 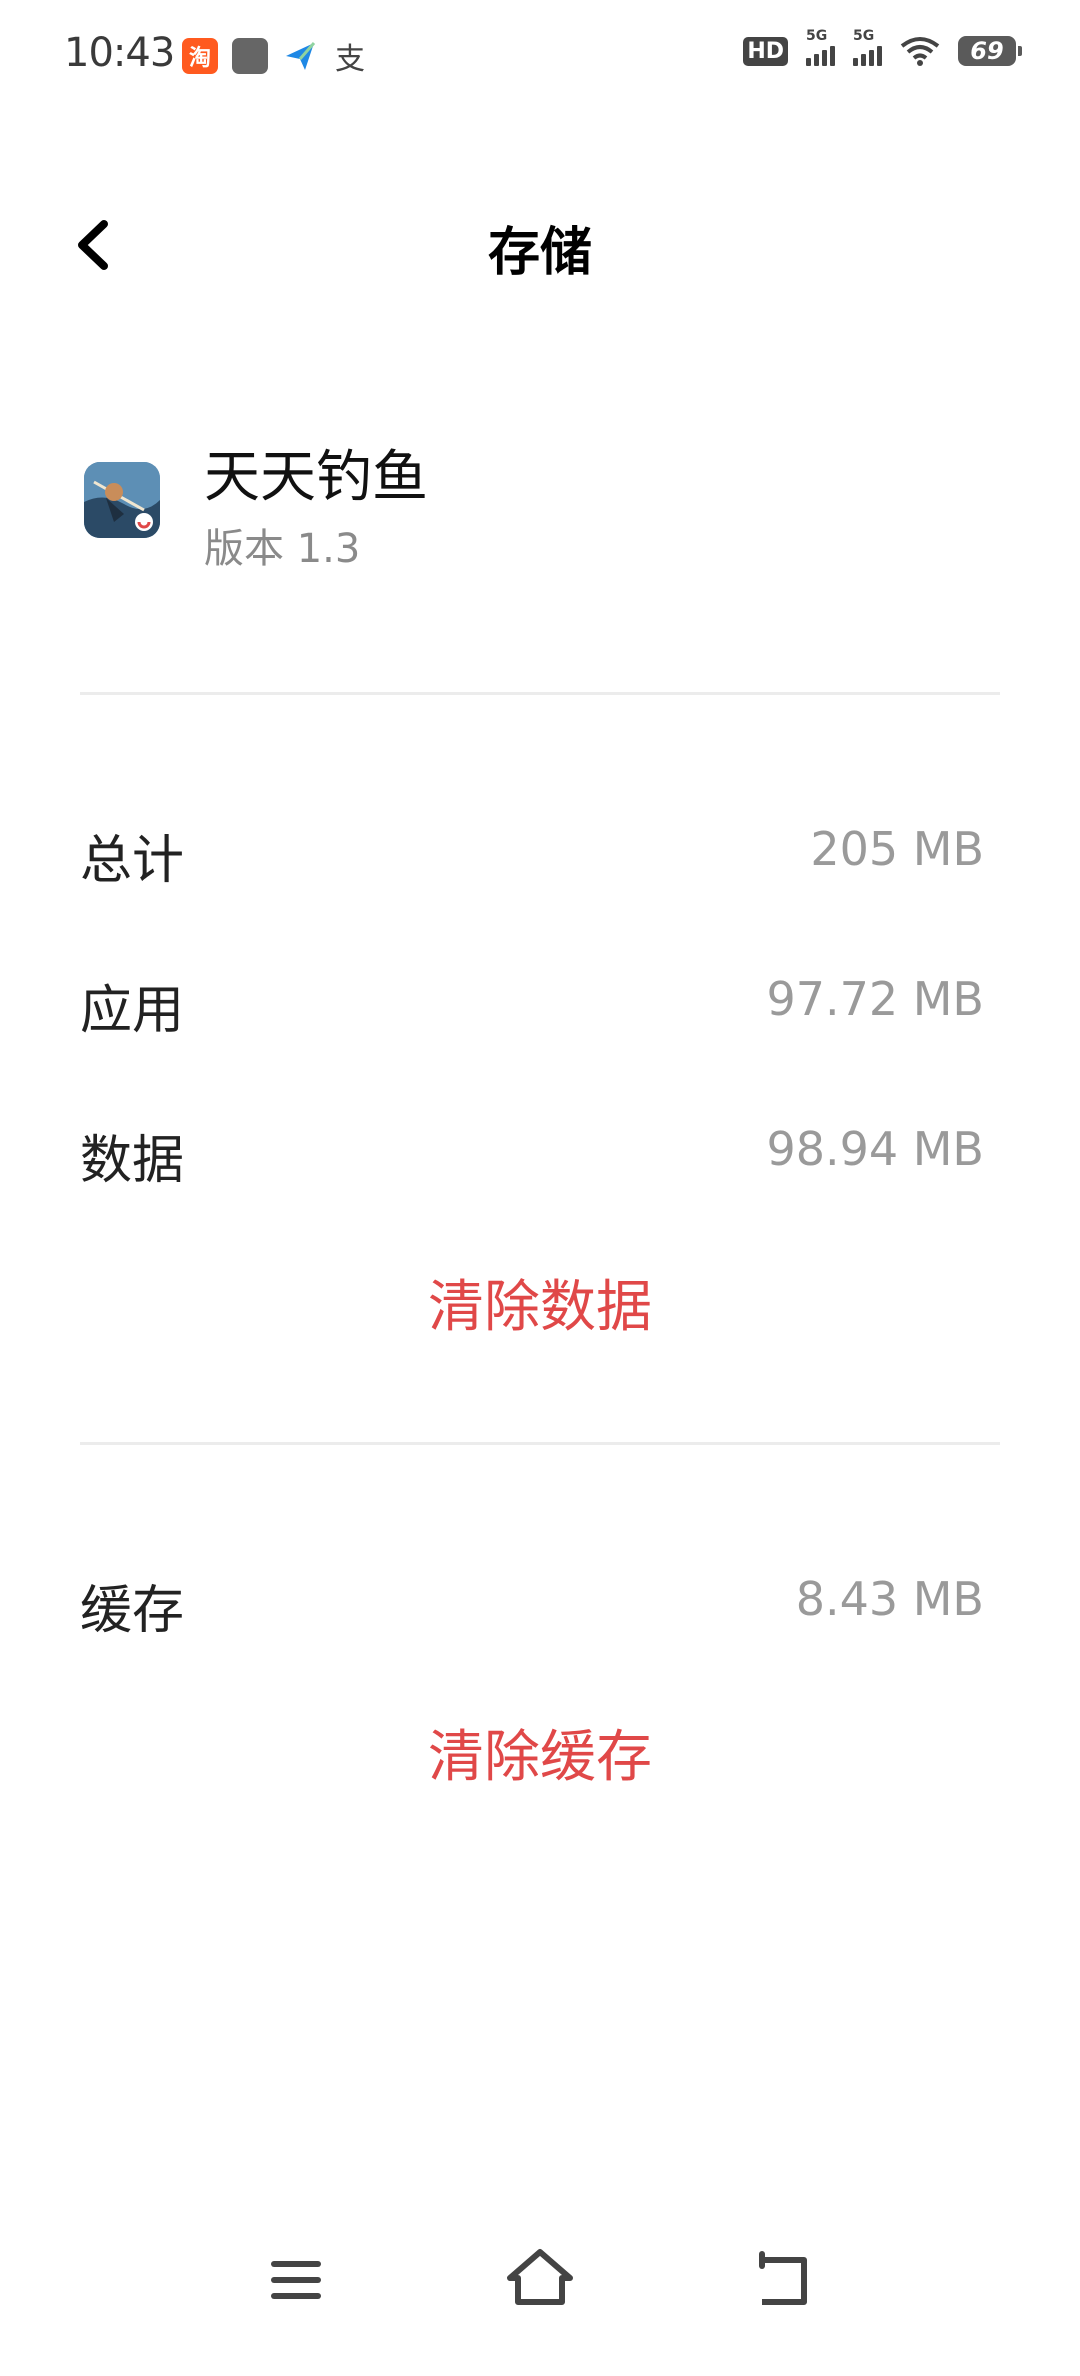 What do you see at coordinates (875, 1149) in the screenshot?
I see `data-size-value: 98.94 MB` at bounding box center [875, 1149].